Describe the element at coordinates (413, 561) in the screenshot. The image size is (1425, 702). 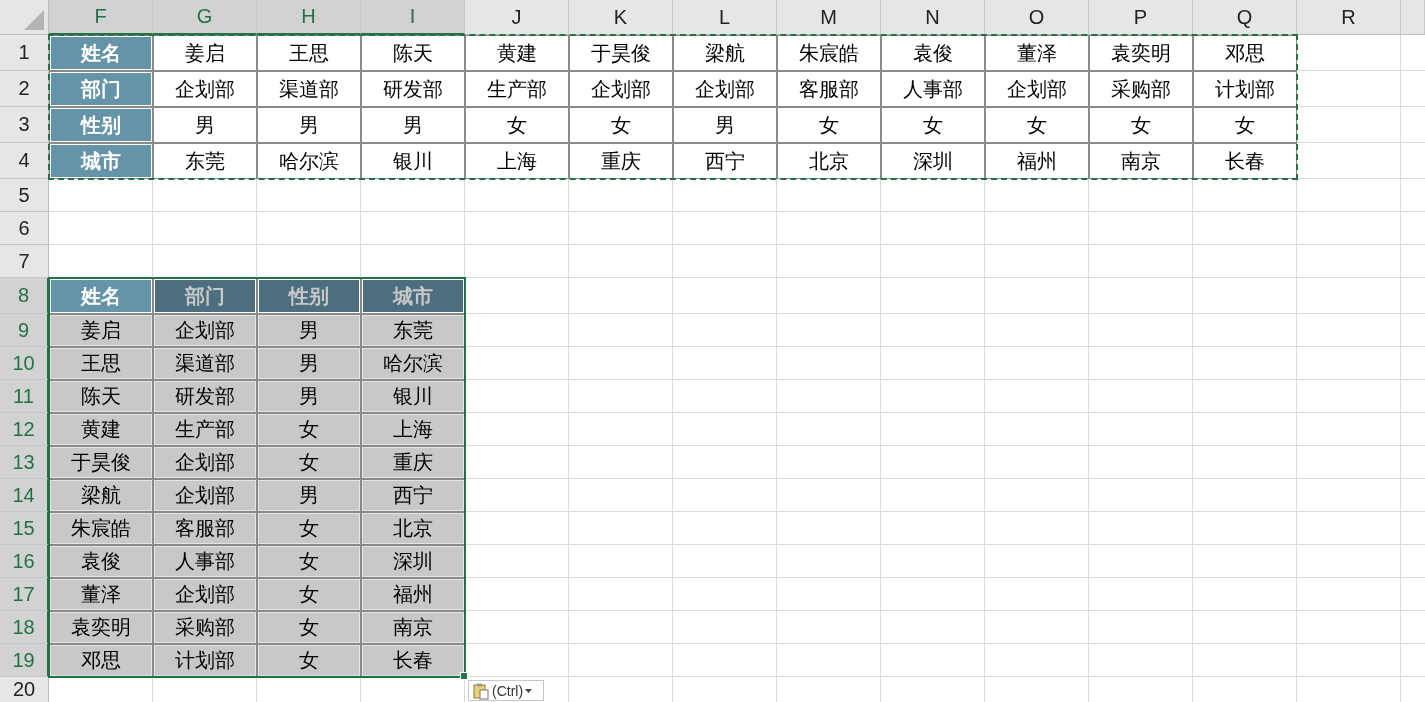
I see `table-cell: 深圳` at that location.